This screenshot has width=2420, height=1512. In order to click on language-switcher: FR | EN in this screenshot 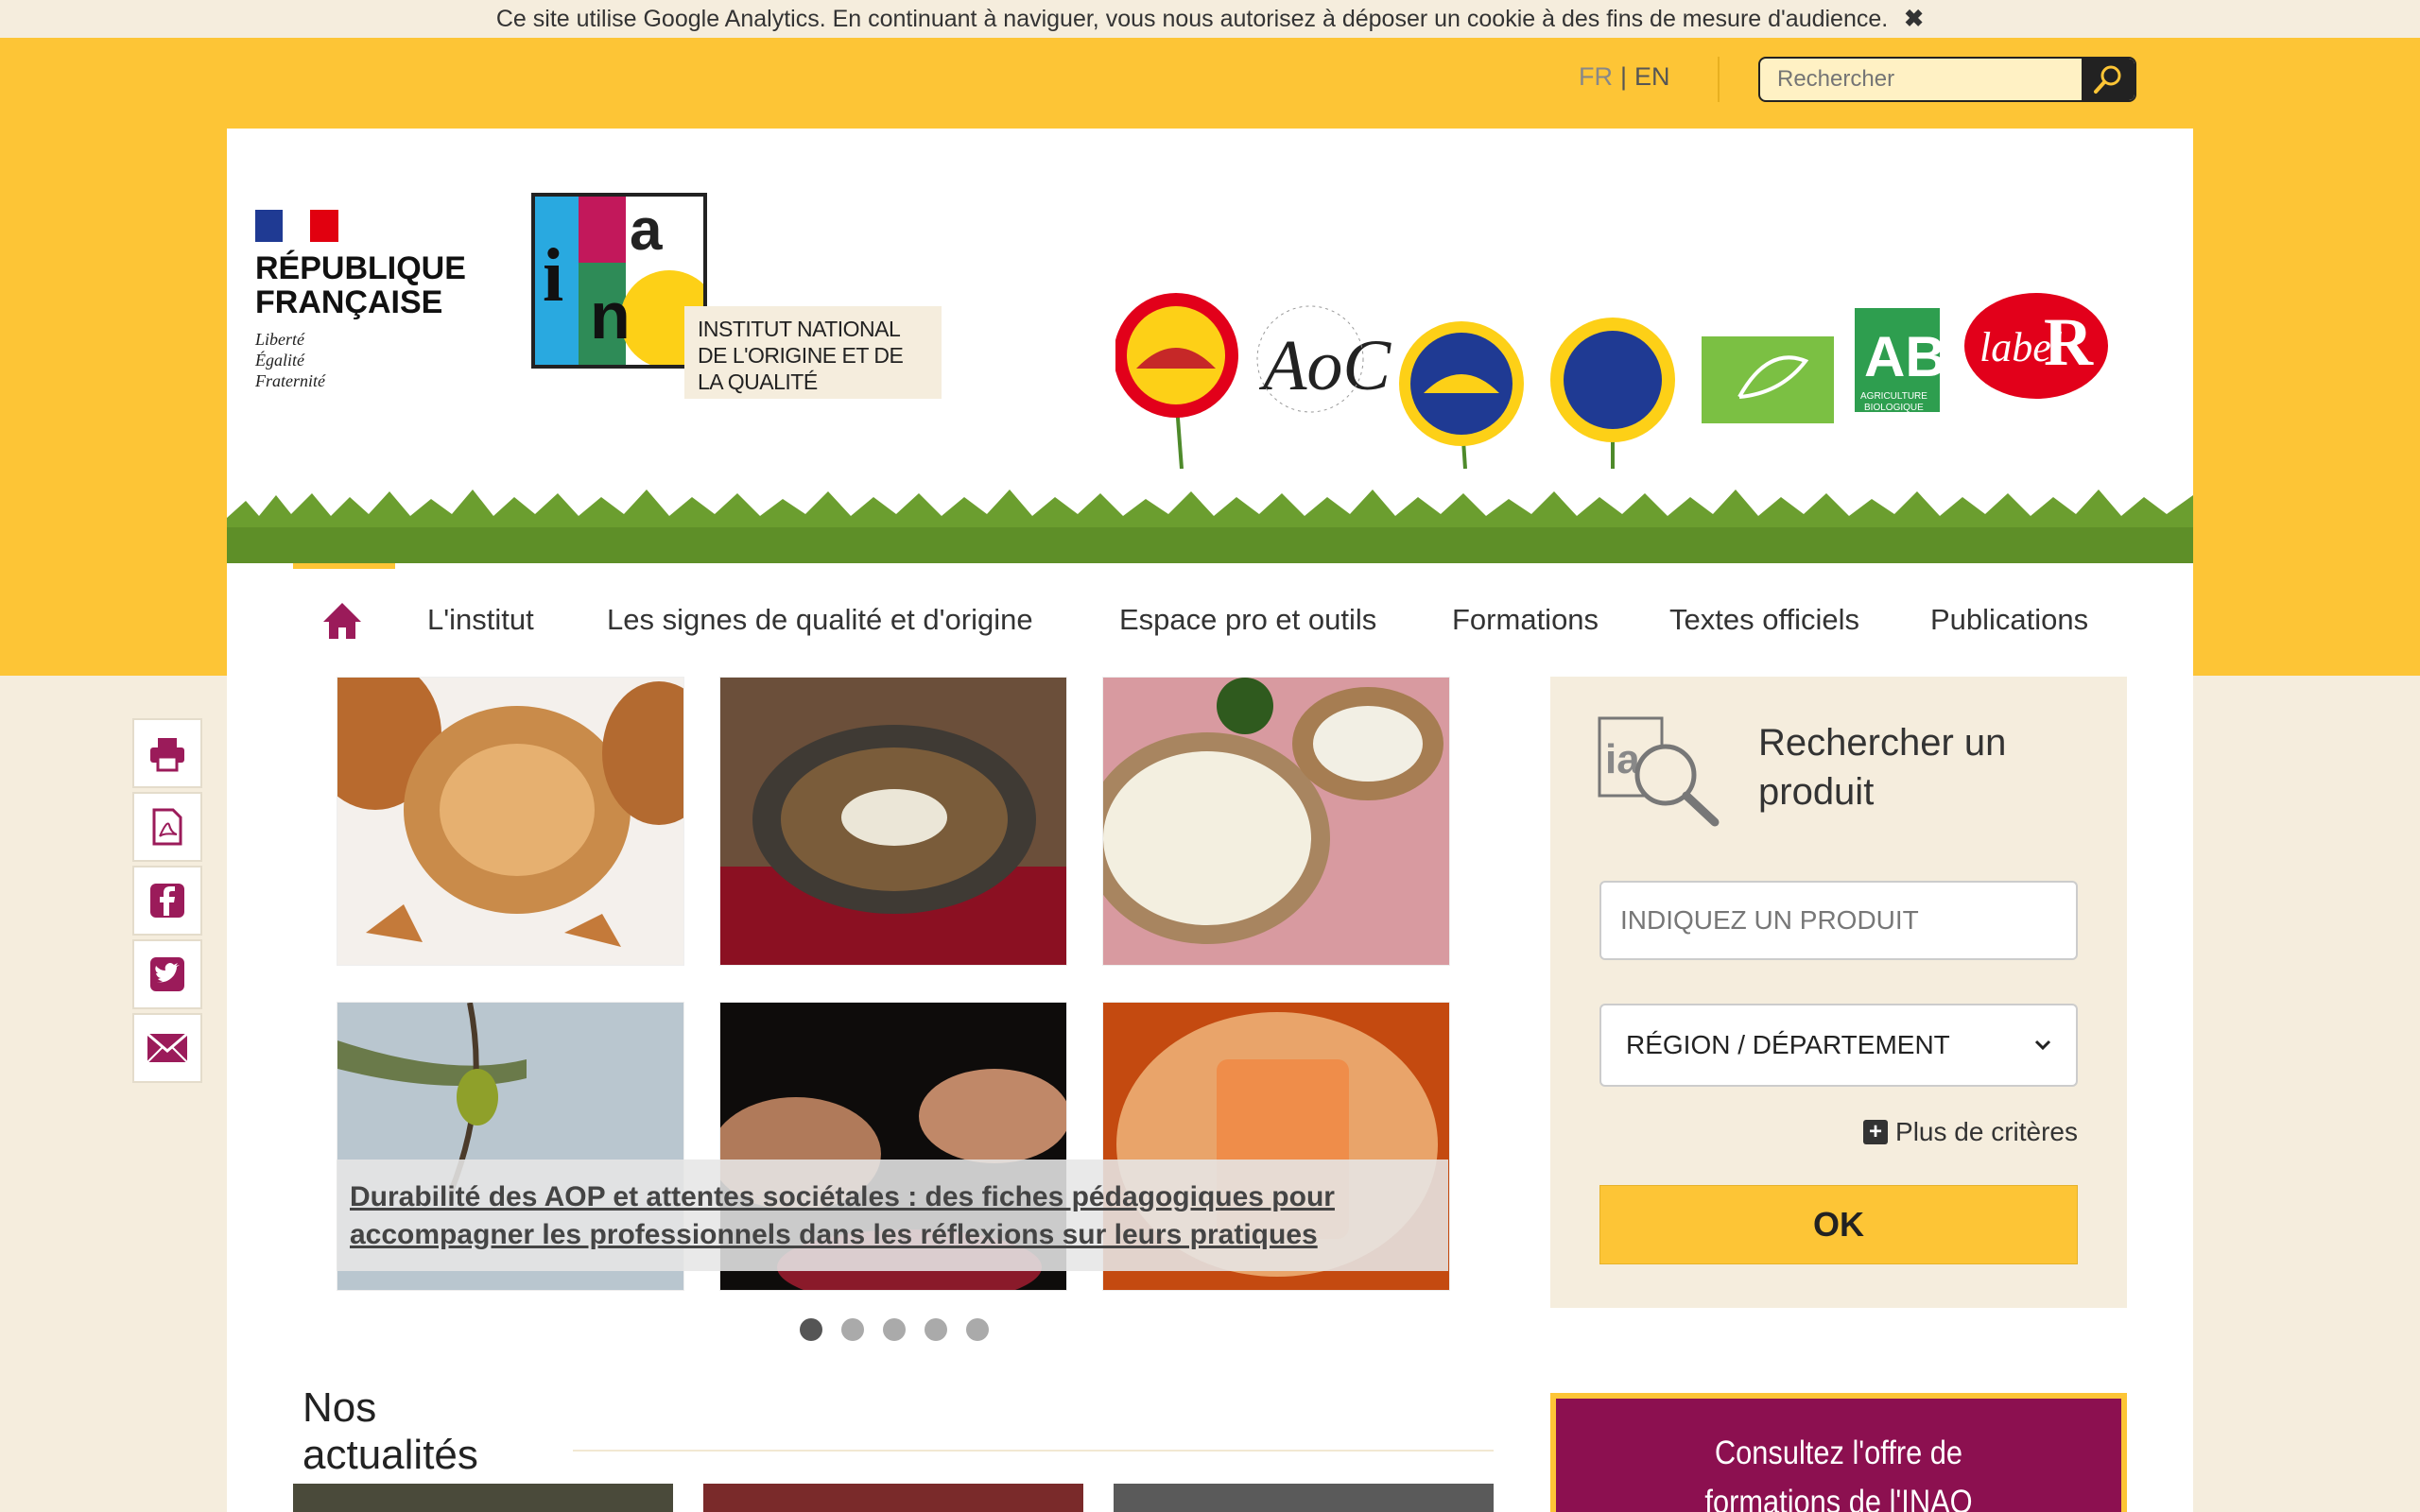, I will do `click(1624, 77)`.